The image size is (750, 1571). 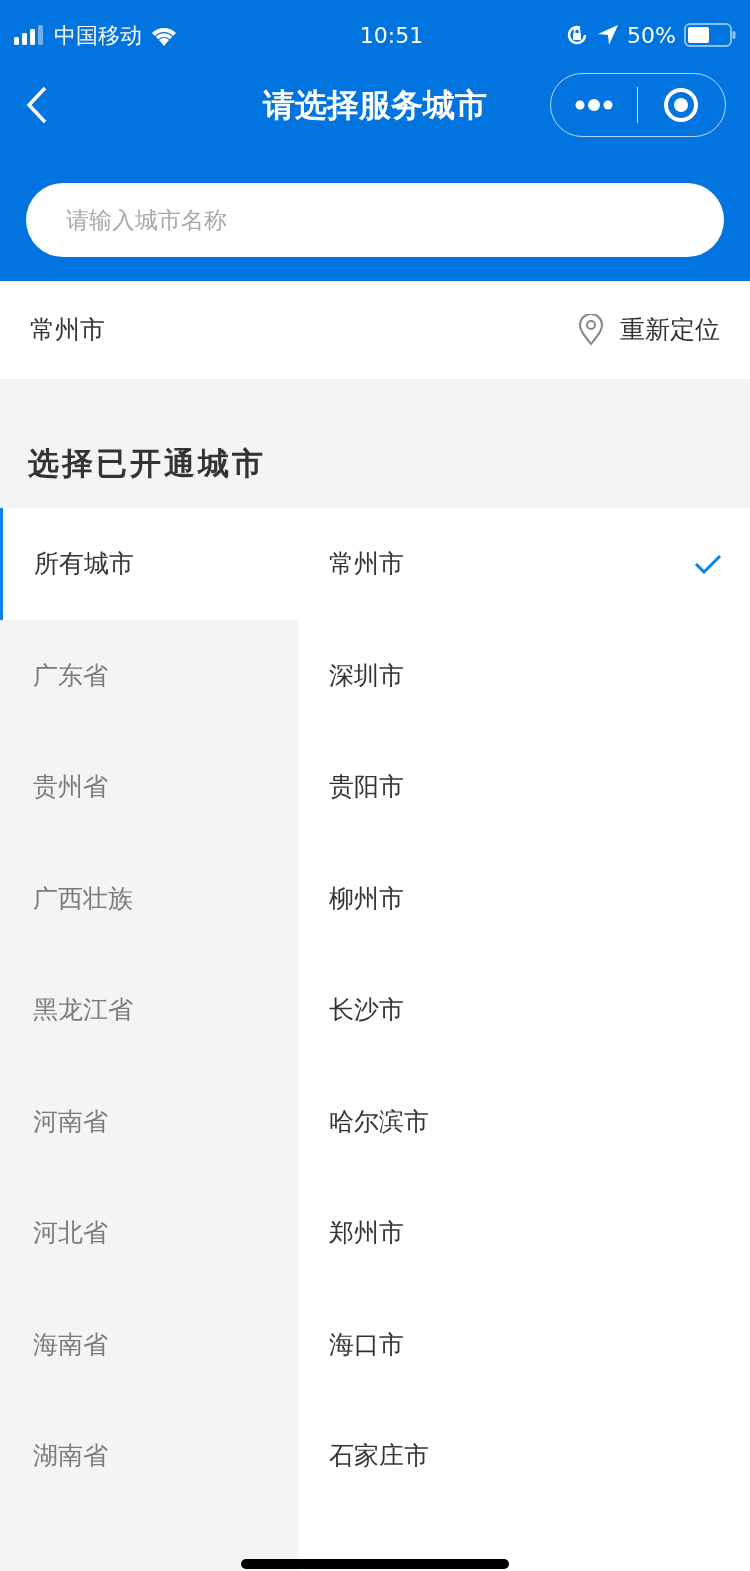 What do you see at coordinates (524, 1121) in the screenshot?
I see `city-item: 哈尔滨市` at bounding box center [524, 1121].